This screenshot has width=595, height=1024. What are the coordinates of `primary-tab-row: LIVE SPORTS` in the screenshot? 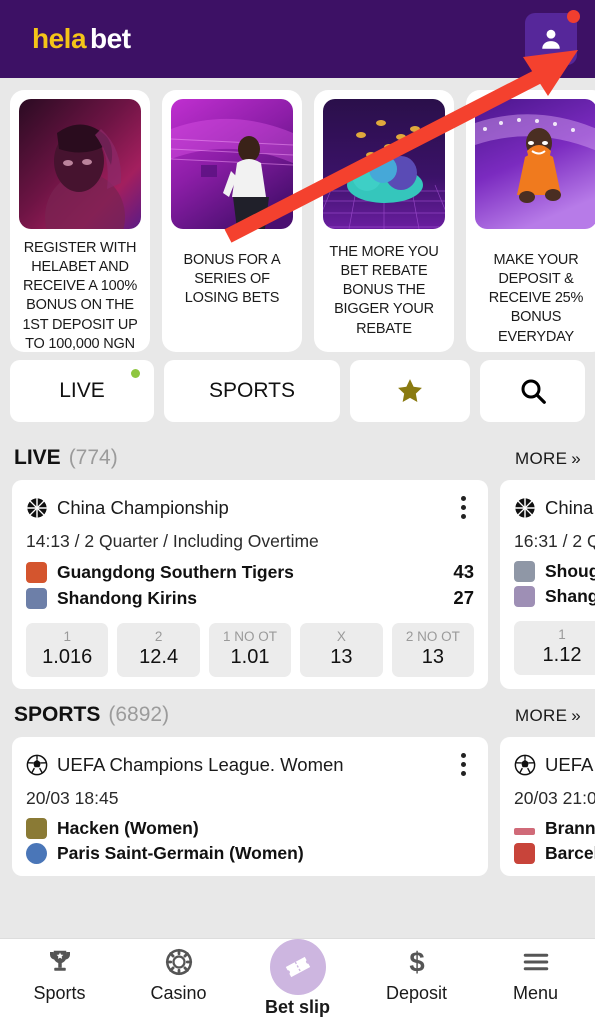 It's located at (297, 394).